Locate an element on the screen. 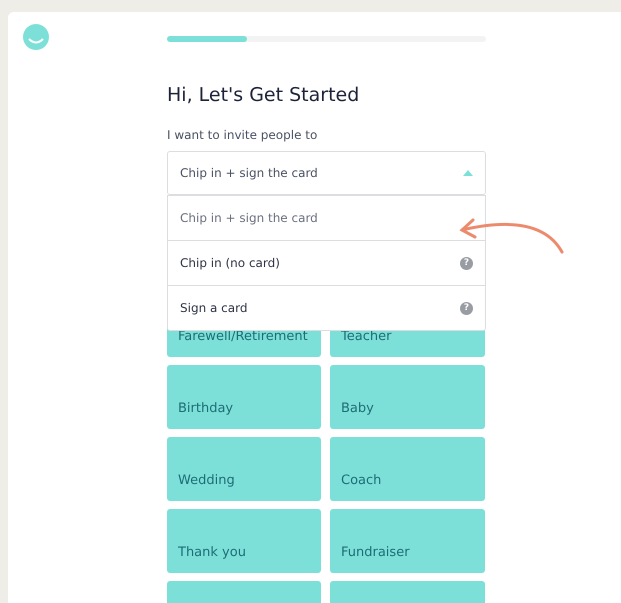 Image resolution: width=621 pixels, height=603 pixels. dropdown-option: Chip in (no card) ? is located at coordinates (326, 262).